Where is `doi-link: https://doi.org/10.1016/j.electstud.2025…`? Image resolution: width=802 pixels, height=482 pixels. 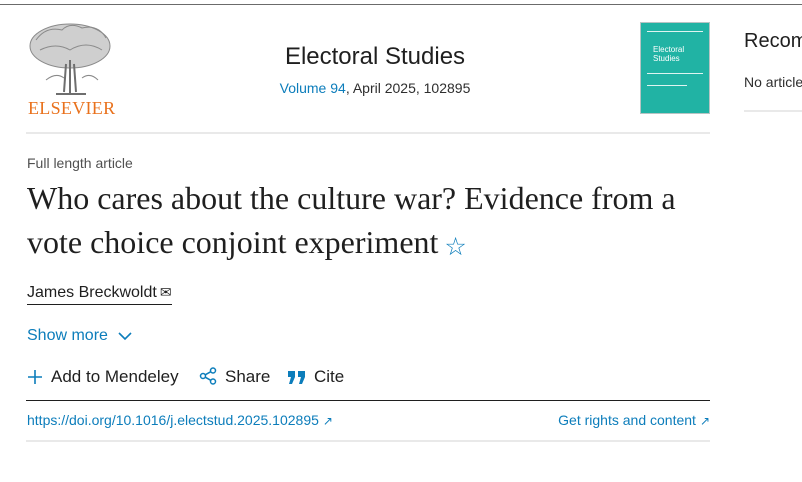 doi-link: https://doi.org/10.1016/j.electstud.2025… is located at coordinates (180, 420).